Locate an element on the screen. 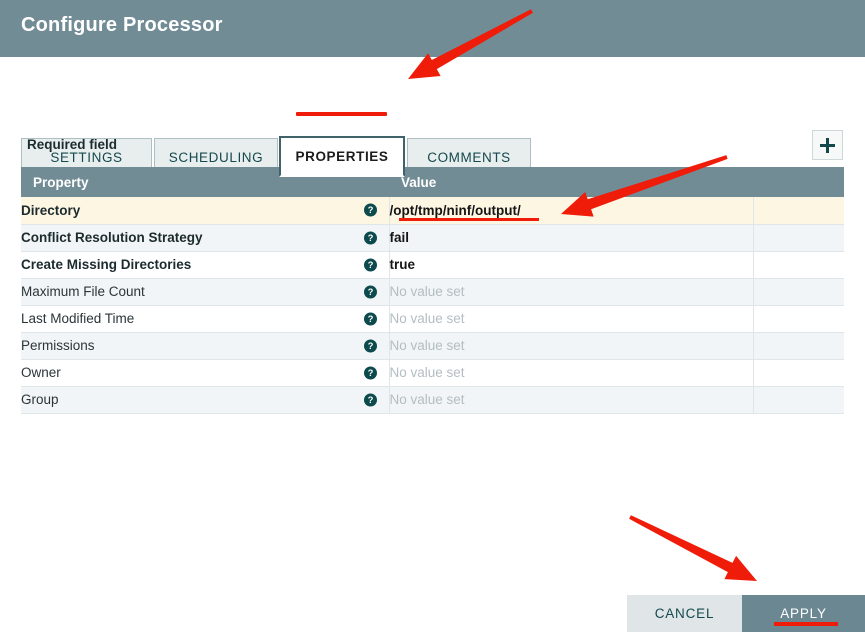 This screenshot has height=632, width=865. tab-properties-label: PROPERTIES is located at coordinates (342, 156).